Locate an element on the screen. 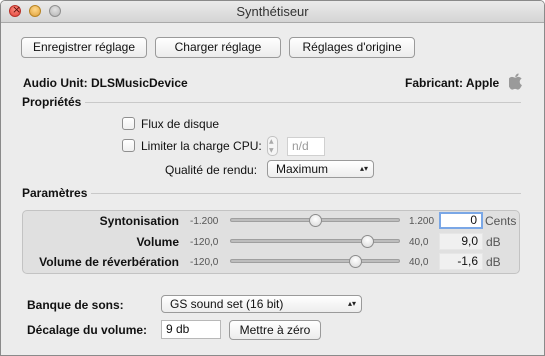 This screenshot has height=356, width=545. tuning-label: Syntonisation is located at coordinates (139, 221).